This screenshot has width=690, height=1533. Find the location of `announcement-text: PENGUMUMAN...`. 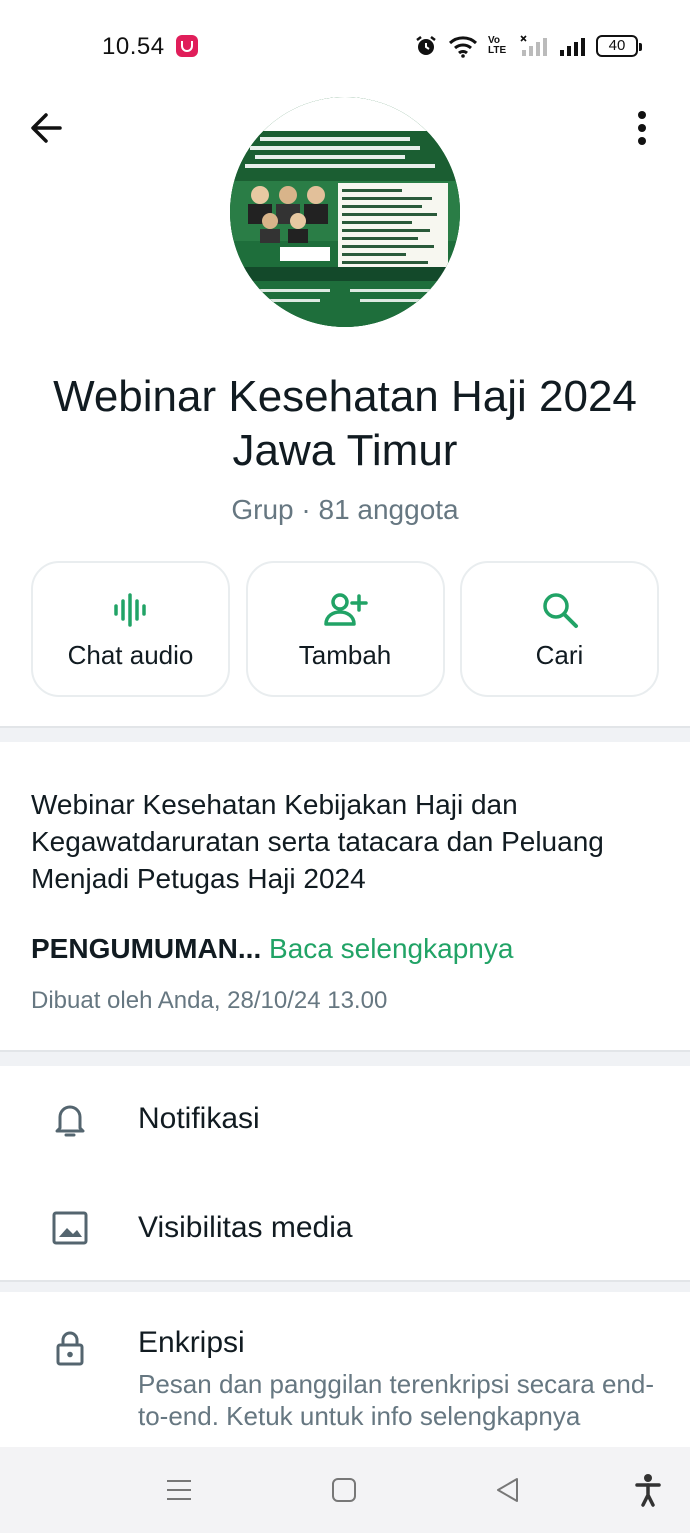

announcement-text: PENGUMUMAN... is located at coordinates (146, 948).